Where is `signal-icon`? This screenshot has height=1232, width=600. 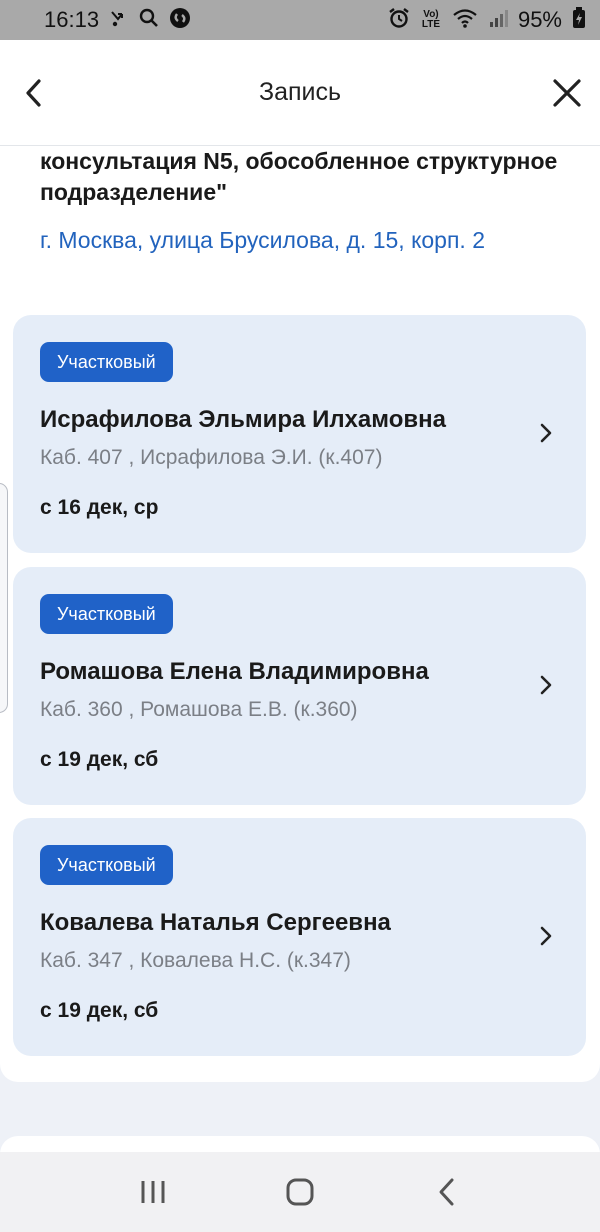 signal-icon is located at coordinates (498, 20).